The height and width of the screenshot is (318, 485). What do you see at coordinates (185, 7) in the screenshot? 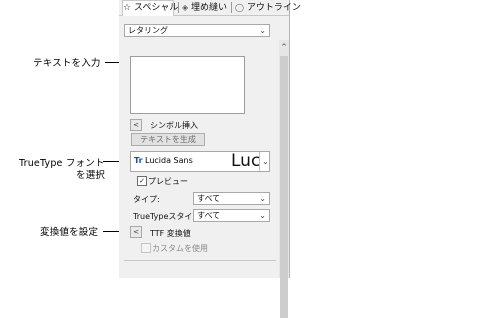
I see `fill-icon: ◈` at bounding box center [185, 7].